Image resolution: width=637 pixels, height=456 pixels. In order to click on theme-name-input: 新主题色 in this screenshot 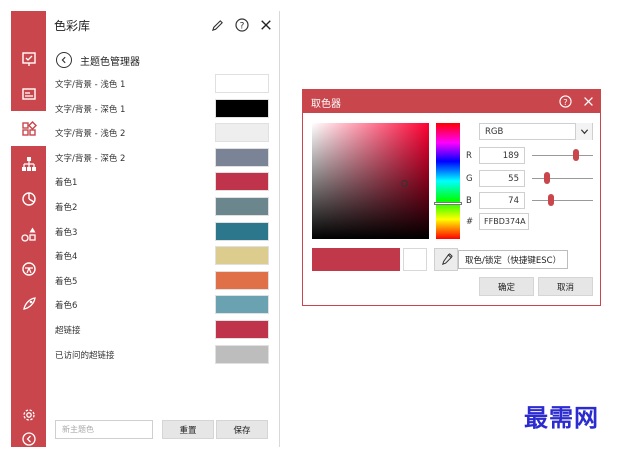, I will do `click(104, 429)`.